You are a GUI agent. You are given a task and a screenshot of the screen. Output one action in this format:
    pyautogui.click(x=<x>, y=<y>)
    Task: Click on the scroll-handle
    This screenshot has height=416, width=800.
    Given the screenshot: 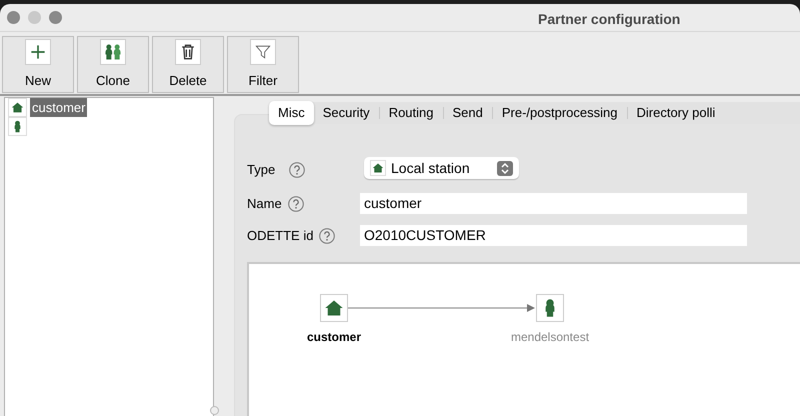 What is the action you would take?
    pyautogui.click(x=214, y=410)
    